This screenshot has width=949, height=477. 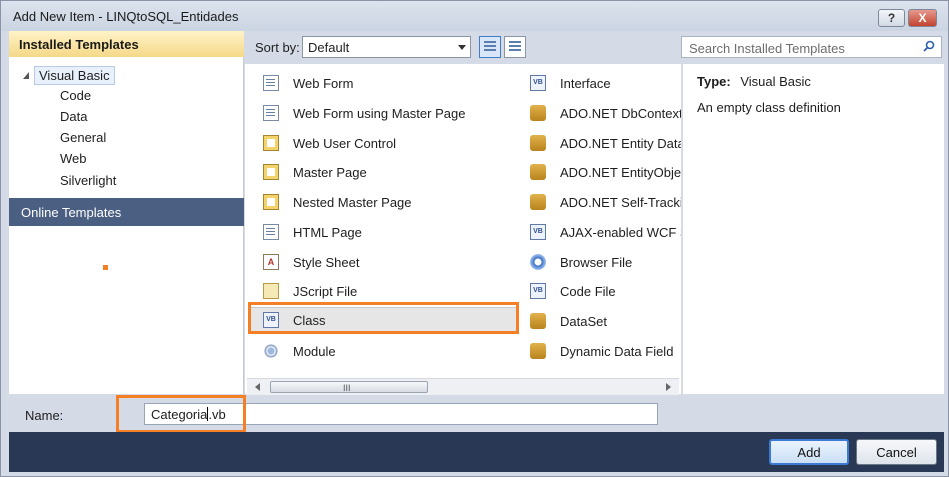 What do you see at coordinates (271, 202) in the screenshot?
I see `nested-master-page-icon` at bounding box center [271, 202].